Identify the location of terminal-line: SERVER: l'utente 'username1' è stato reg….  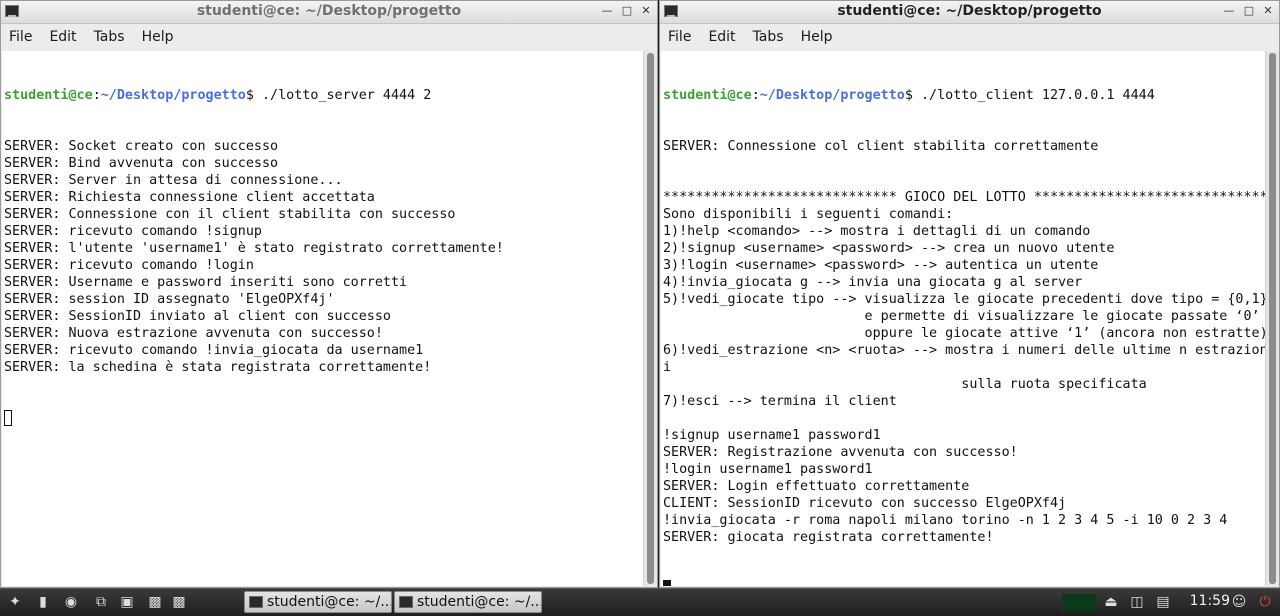
(254, 248).